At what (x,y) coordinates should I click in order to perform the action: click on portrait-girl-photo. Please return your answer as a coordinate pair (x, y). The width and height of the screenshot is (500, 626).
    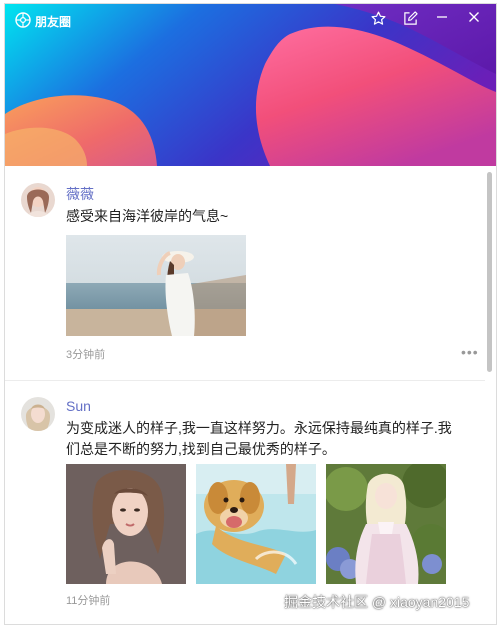
    Looking at the image, I should click on (126, 524).